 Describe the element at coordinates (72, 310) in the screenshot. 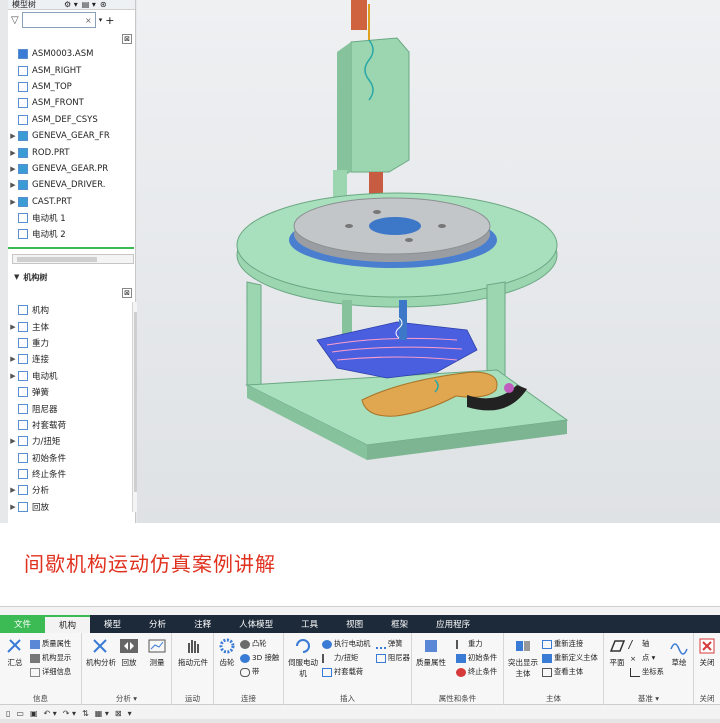

I see `tree-item: 机构` at that location.